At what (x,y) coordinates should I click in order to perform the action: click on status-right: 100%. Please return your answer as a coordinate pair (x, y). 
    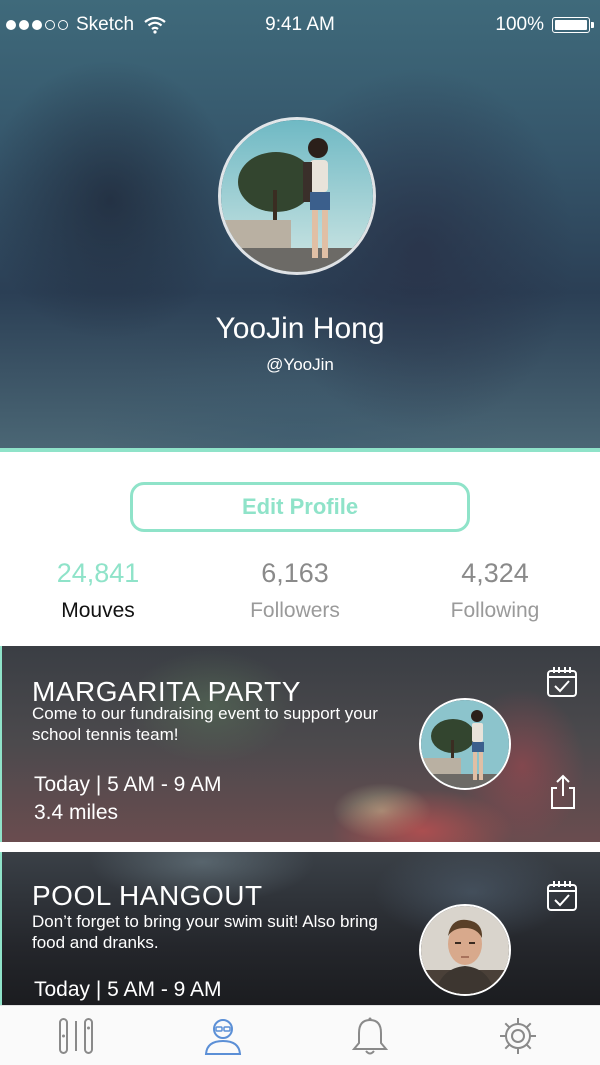
    Looking at the image, I should click on (544, 25).